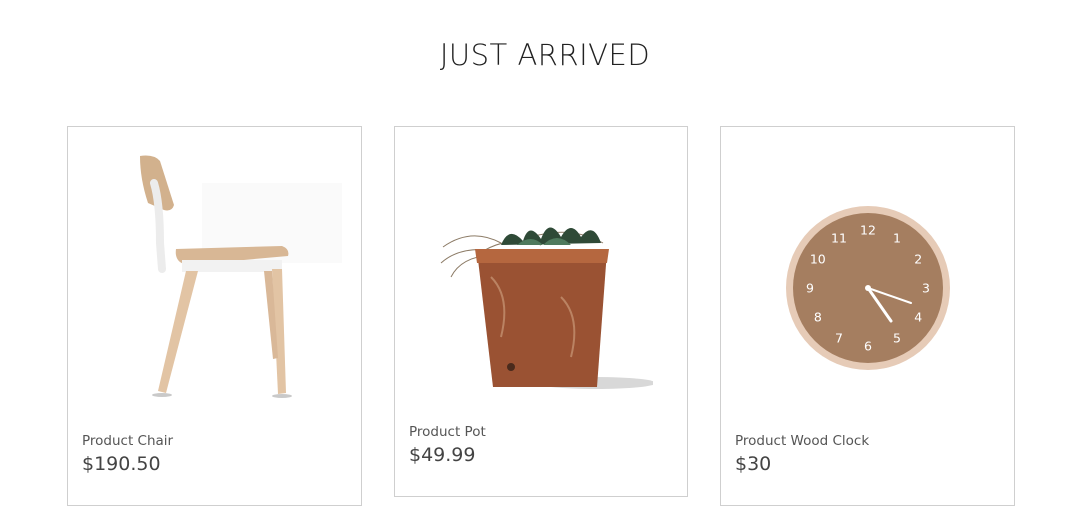  Describe the element at coordinates (868, 346) in the screenshot. I see `clock-numeral: 6` at that location.